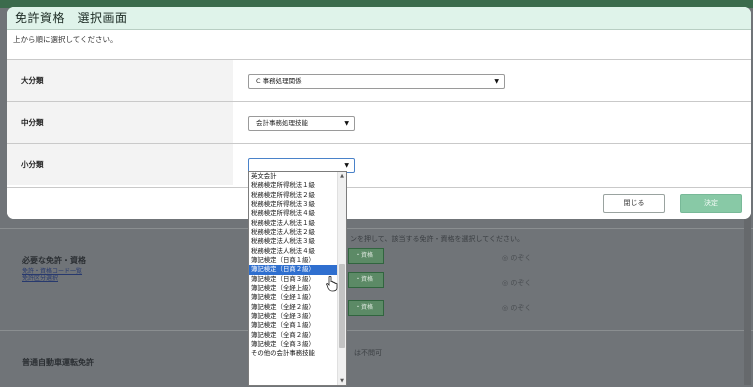 This screenshot has height=387, width=753. I want to click on dropdown-scrollbar: ▲ ▼, so click(341, 278).